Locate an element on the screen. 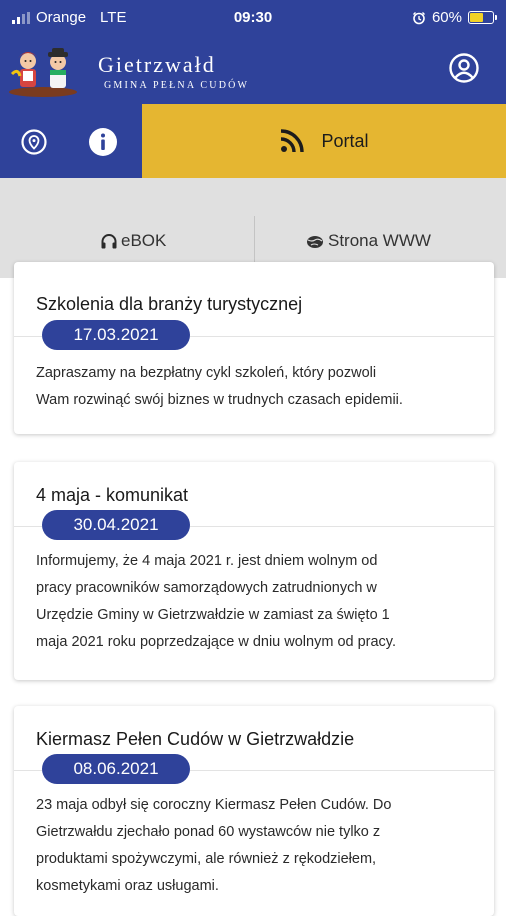  news-title: Kiermasz Pełen Cudów w Gietrzwałdzie is located at coordinates (195, 739).